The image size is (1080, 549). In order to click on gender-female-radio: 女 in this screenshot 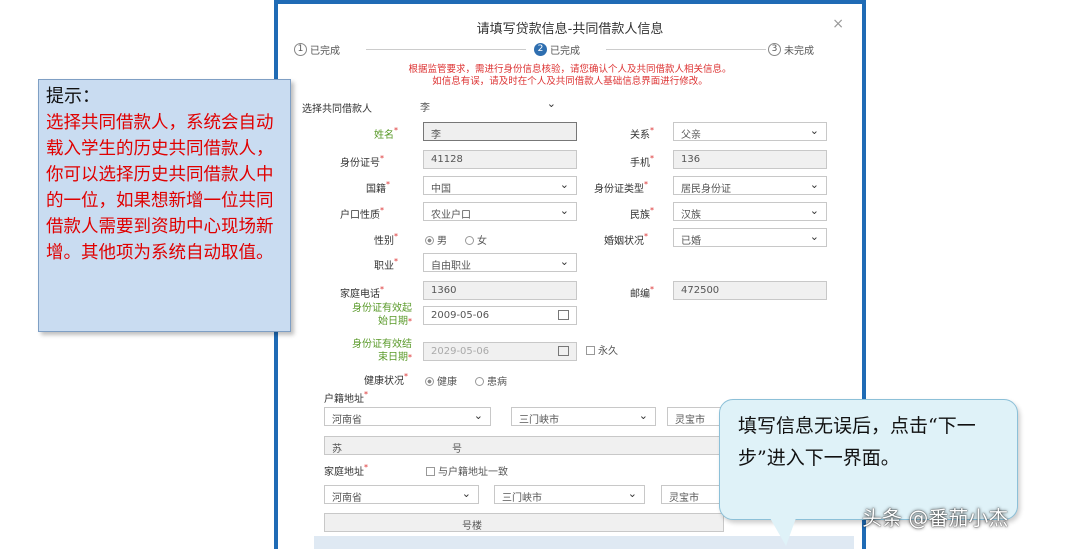, I will do `click(476, 239)`.